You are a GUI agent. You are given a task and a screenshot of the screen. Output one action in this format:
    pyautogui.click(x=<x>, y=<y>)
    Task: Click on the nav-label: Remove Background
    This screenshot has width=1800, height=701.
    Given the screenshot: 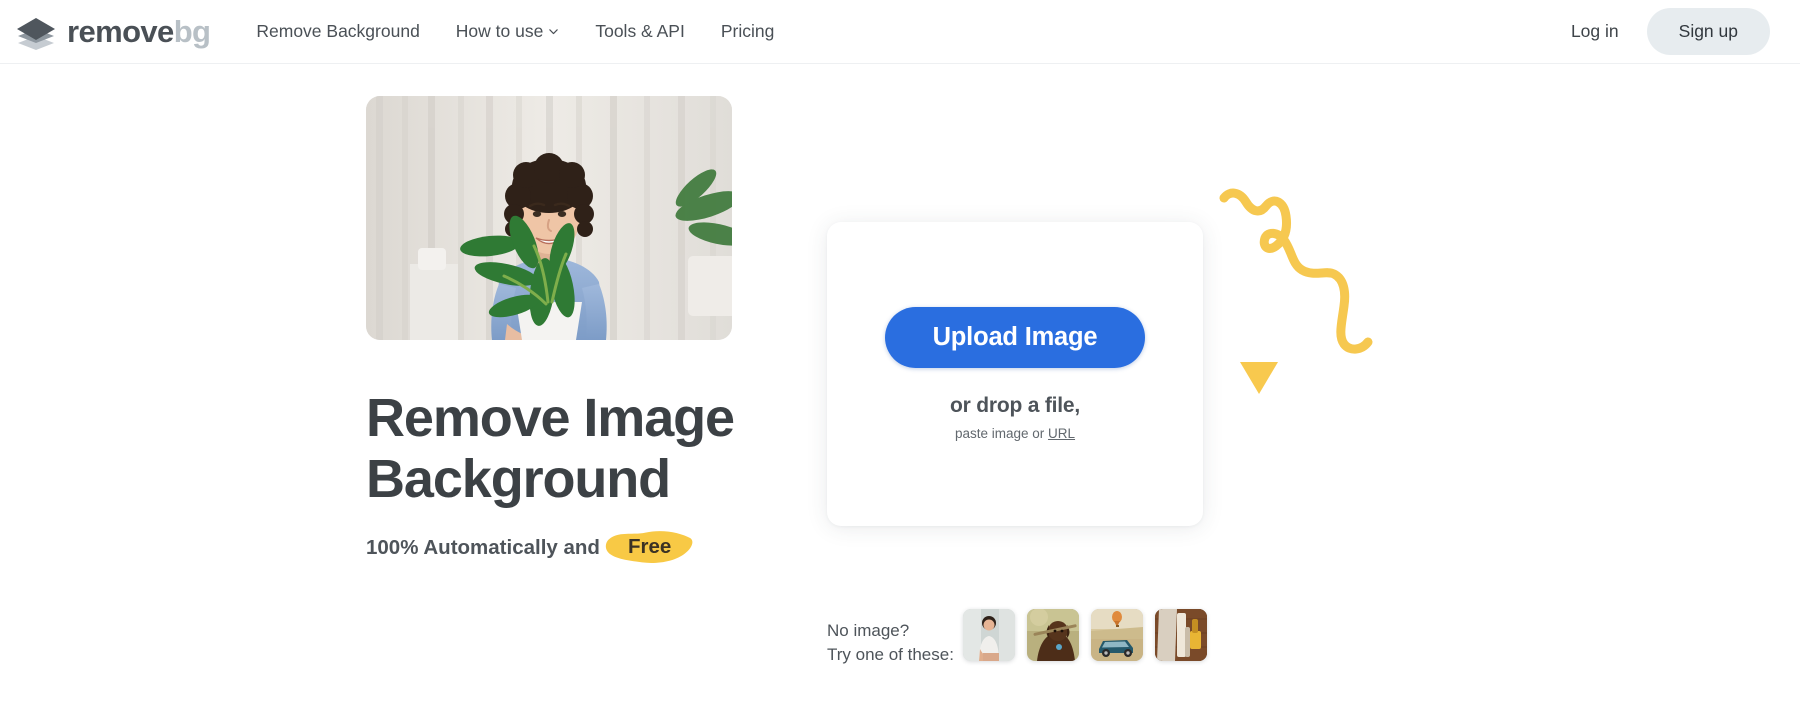 What is the action you would take?
    pyautogui.click(x=338, y=31)
    